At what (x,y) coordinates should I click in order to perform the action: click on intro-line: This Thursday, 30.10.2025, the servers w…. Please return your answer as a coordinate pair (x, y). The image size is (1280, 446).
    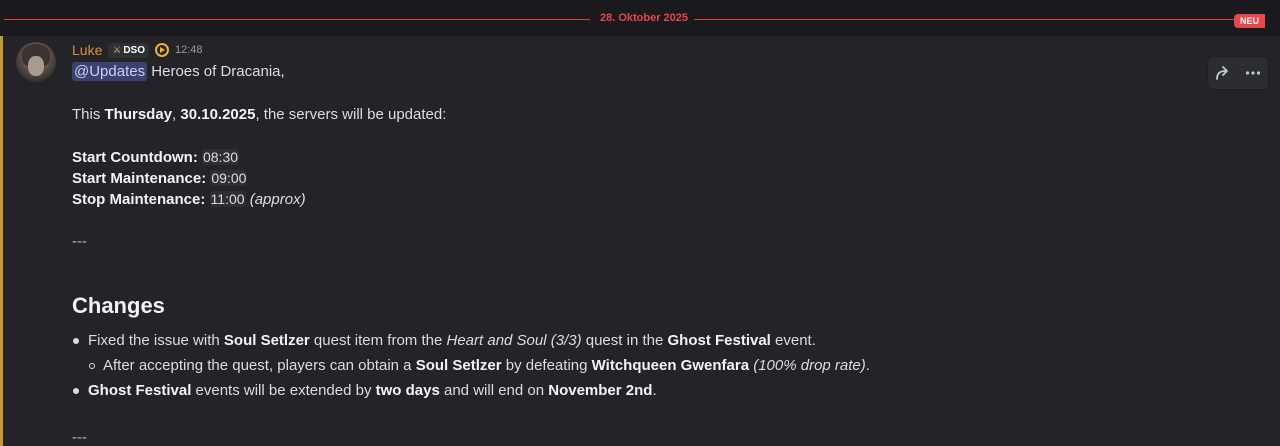
    Looking at the image, I should click on (662, 115).